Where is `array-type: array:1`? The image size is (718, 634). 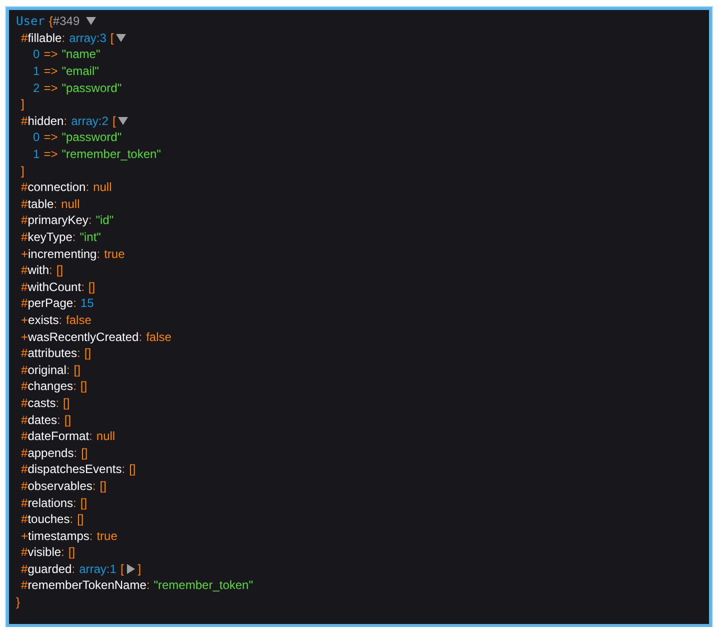
array-type: array:1 is located at coordinates (97, 569).